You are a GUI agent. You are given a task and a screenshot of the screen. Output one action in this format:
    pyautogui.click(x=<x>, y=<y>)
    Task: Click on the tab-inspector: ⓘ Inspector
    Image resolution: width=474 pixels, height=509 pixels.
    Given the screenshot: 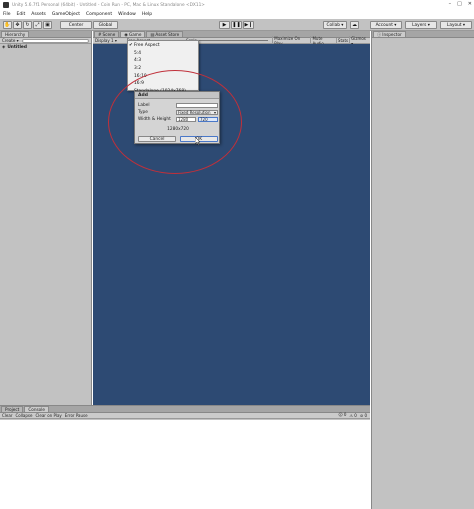 What is the action you would take?
    pyautogui.click(x=389, y=34)
    